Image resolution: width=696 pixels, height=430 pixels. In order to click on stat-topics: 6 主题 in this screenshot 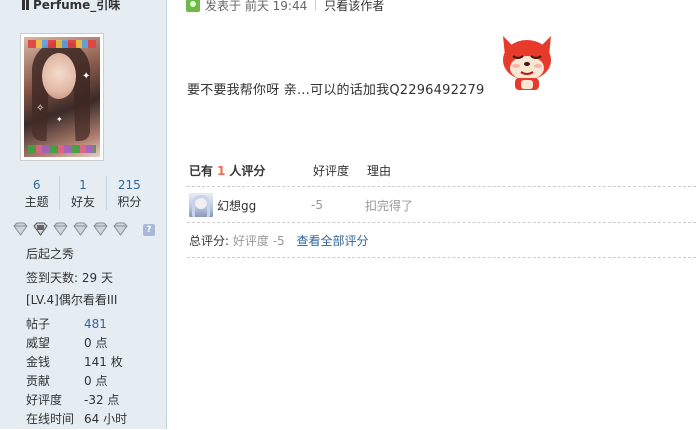, I will do `click(37, 193)`.